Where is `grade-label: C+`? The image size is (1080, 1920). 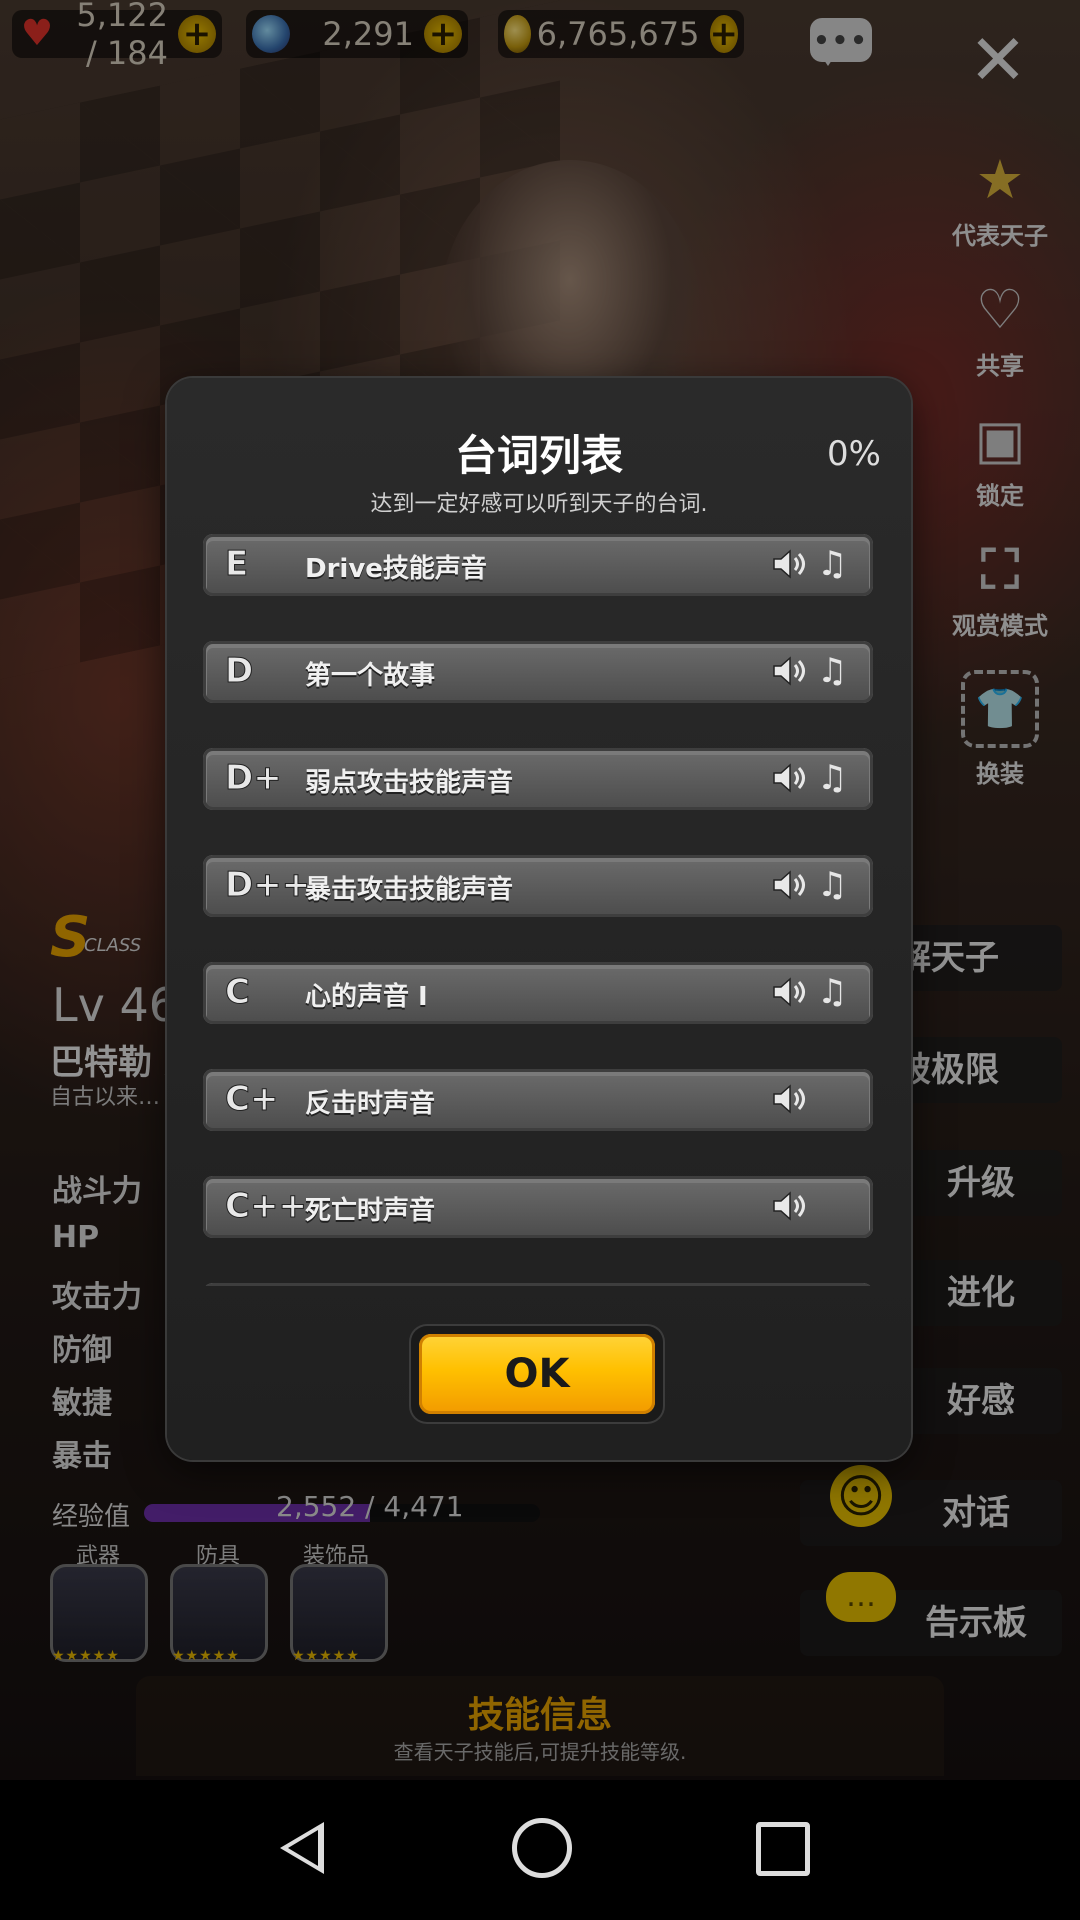
grade-label: C+ is located at coordinates (251, 1099).